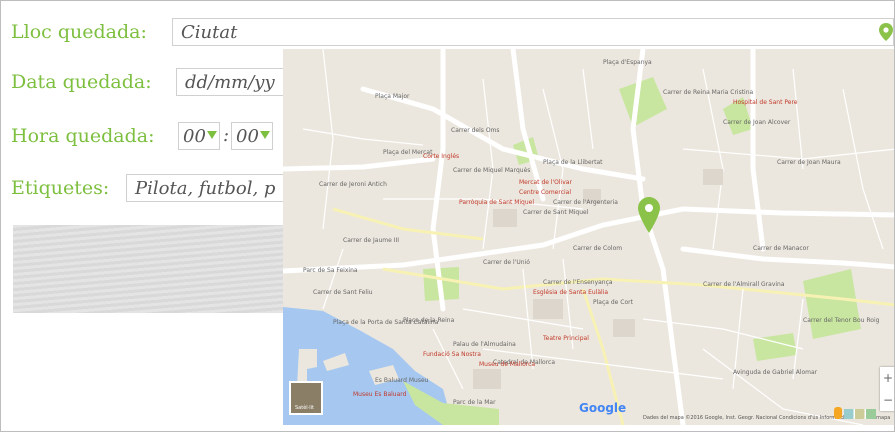 The image size is (895, 432). What do you see at coordinates (506, 262) in the screenshot?
I see `street-label: Carrer de l'Unió` at bounding box center [506, 262].